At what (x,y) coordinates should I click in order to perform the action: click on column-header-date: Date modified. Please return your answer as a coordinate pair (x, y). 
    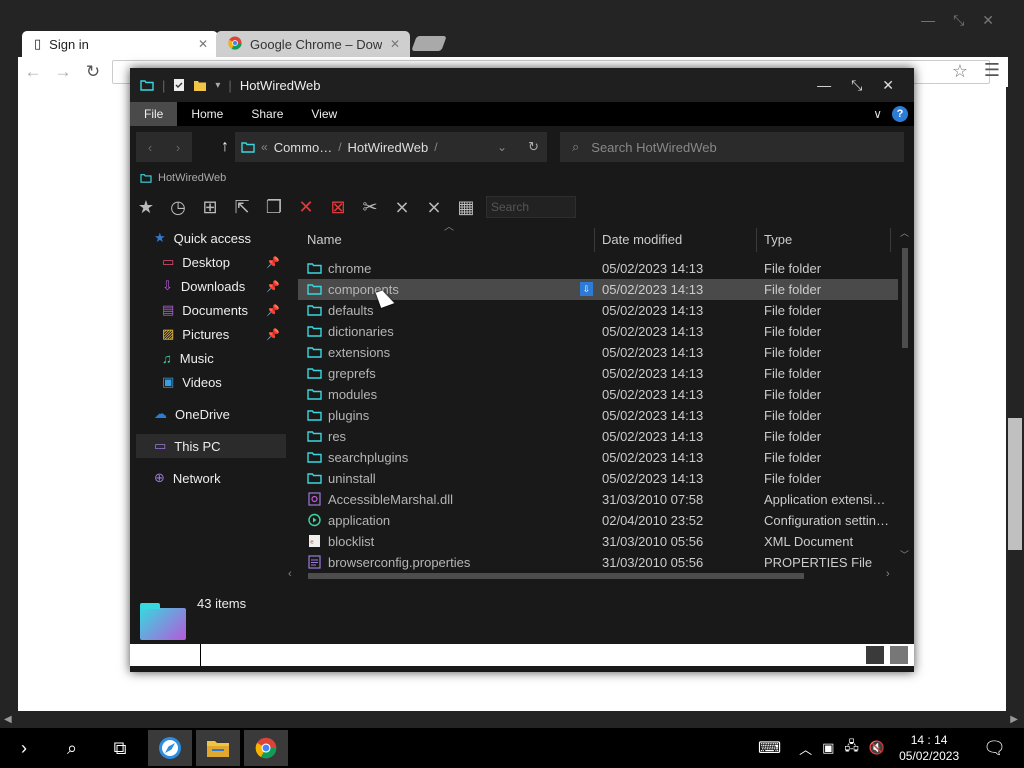
    Looking at the image, I should click on (642, 239).